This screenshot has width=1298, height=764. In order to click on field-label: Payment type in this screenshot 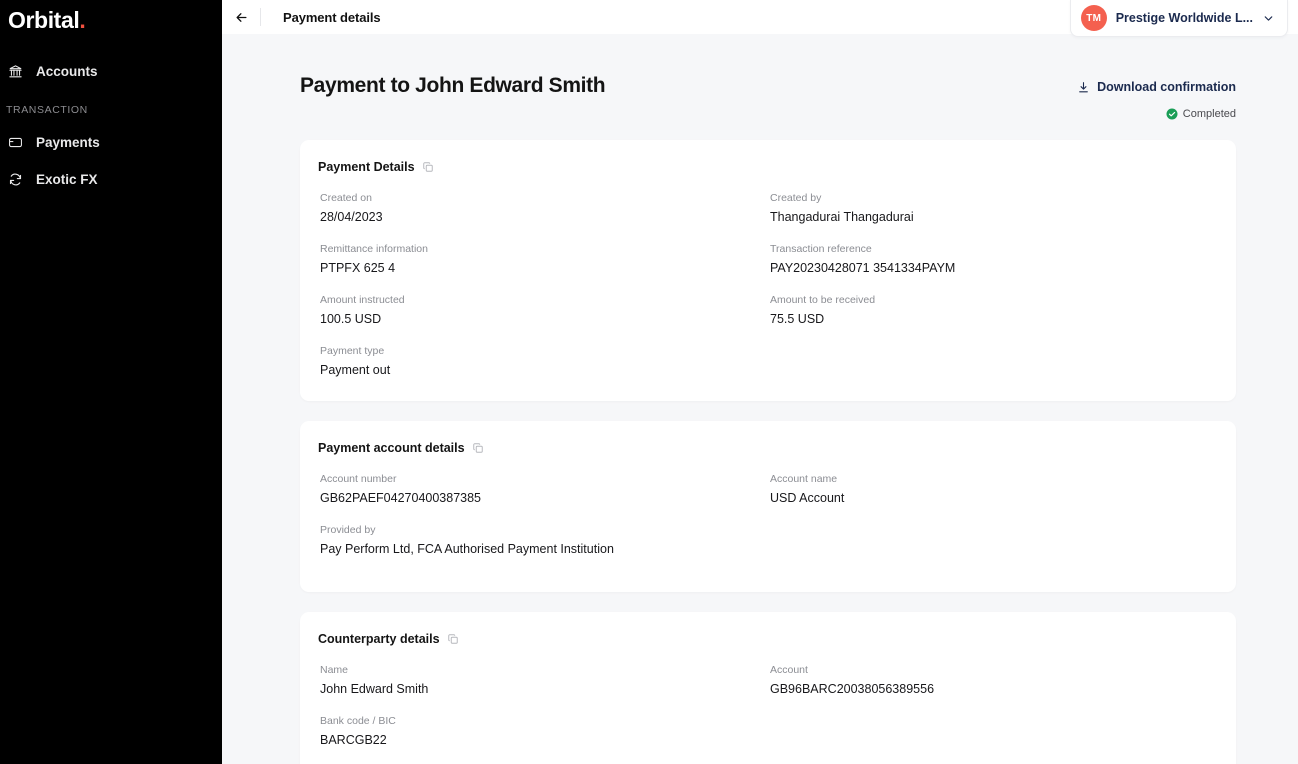, I will do `click(352, 350)`.